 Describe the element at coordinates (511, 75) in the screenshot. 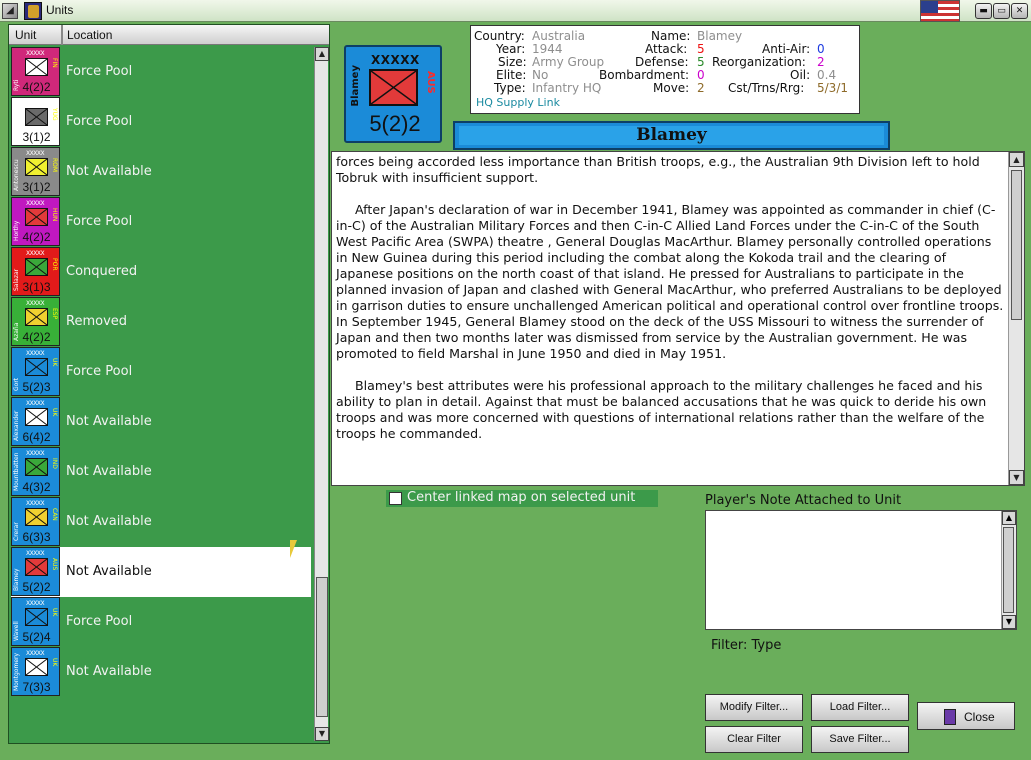

I see `elite-label: Elite:` at that location.